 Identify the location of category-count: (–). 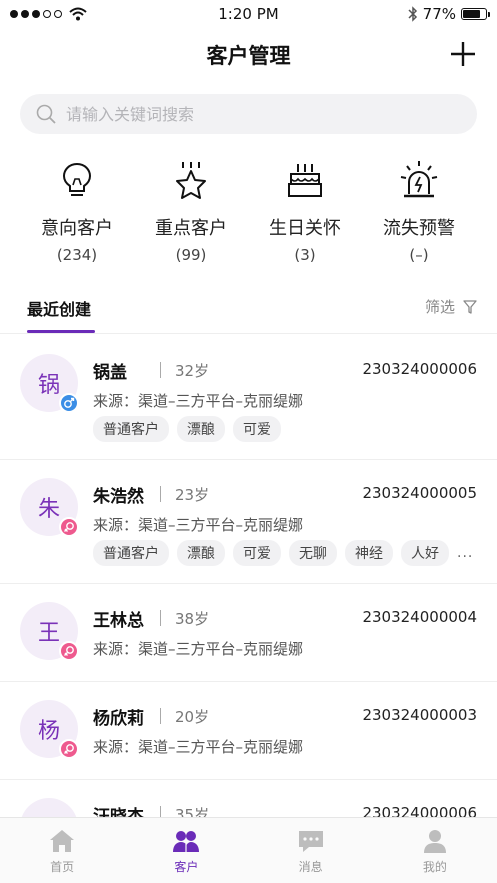
(419, 255).